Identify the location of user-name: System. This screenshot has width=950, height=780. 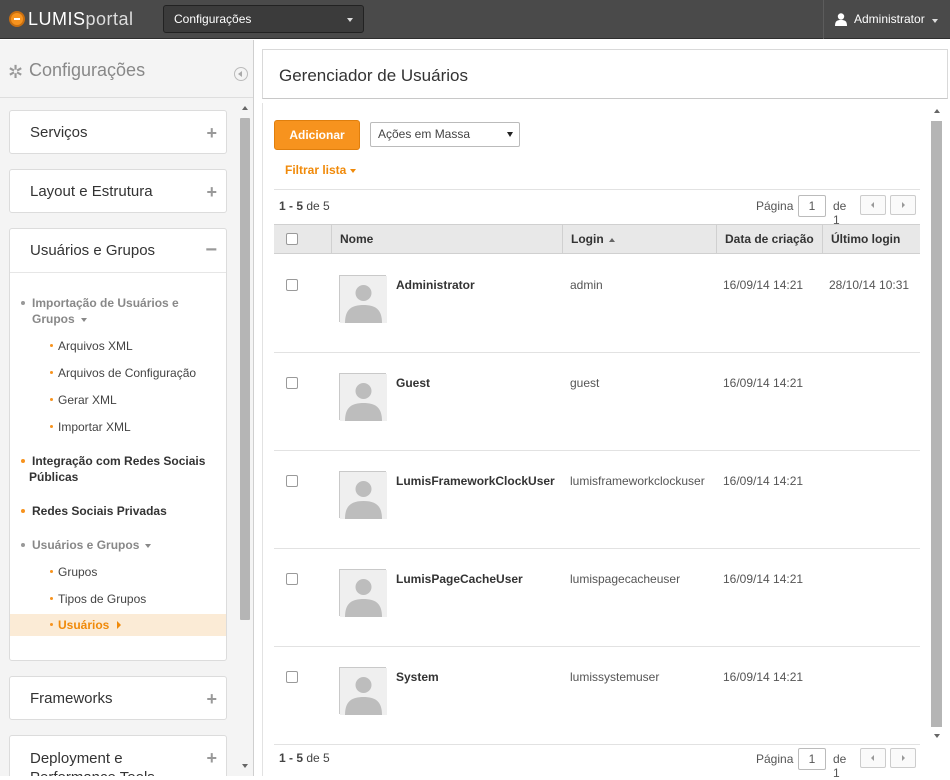
(417, 677).